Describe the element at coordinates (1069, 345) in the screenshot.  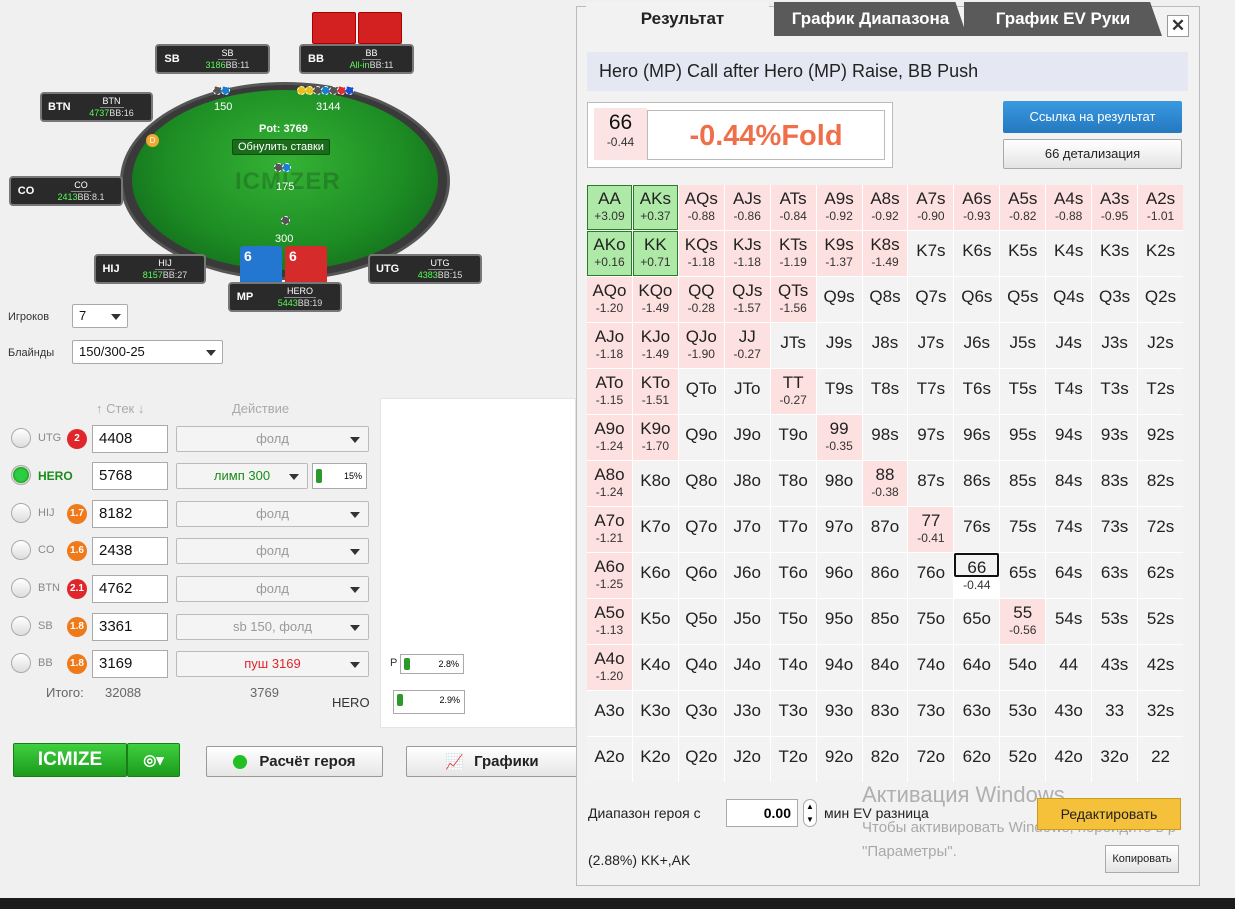
I see `hand-cell: J4s` at that location.